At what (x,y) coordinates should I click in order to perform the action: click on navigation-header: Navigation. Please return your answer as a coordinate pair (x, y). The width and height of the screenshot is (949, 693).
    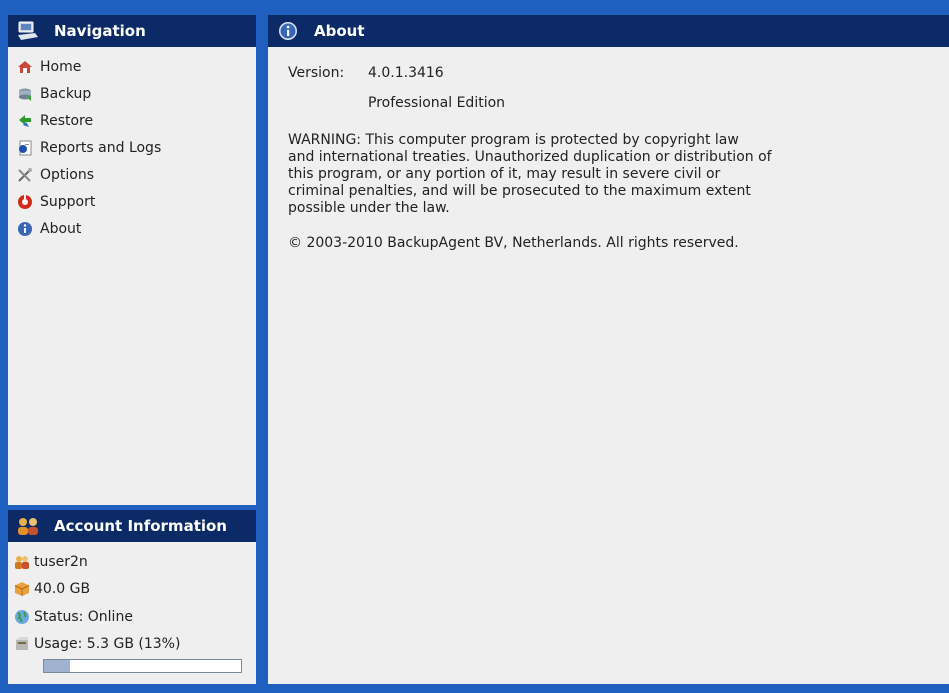
    Looking at the image, I should click on (132, 31).